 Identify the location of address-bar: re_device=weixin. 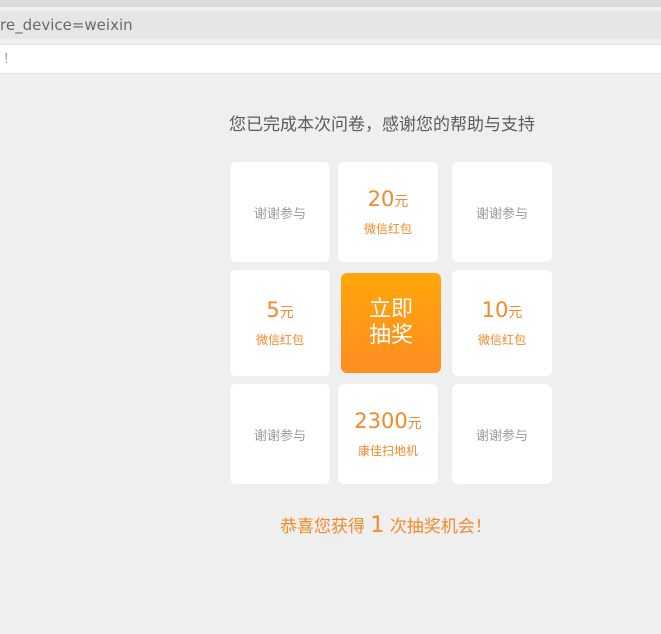
(330, 25).